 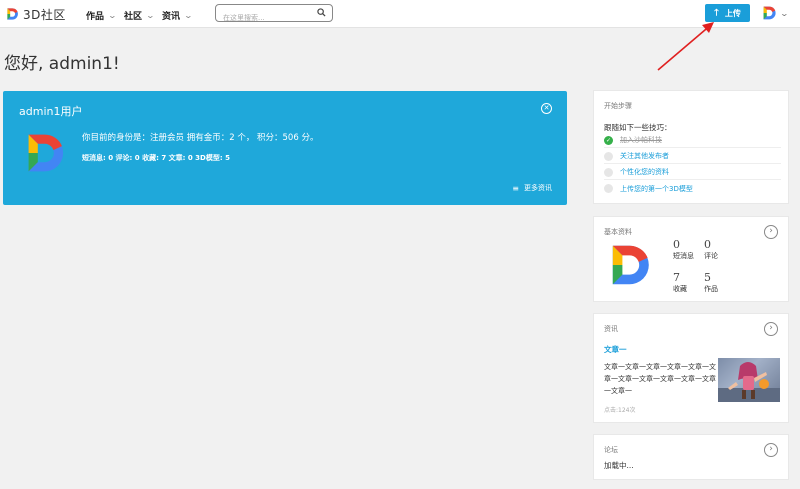 I want to click on stat-messages: 0 短消息, so click(x=683, y=249).